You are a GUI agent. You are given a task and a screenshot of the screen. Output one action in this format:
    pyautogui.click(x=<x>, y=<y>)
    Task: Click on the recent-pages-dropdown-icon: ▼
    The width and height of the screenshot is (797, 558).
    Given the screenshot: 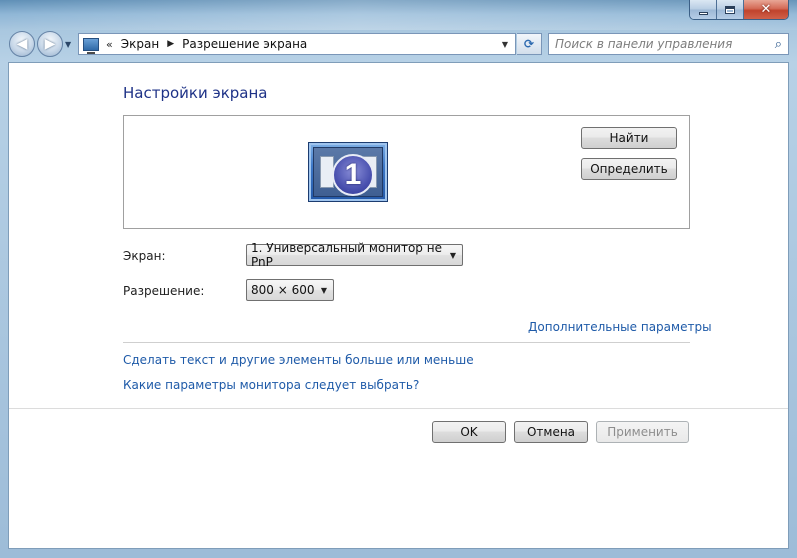 What is the action you would take?
    pyautogui.click(x=68, y=44)
    